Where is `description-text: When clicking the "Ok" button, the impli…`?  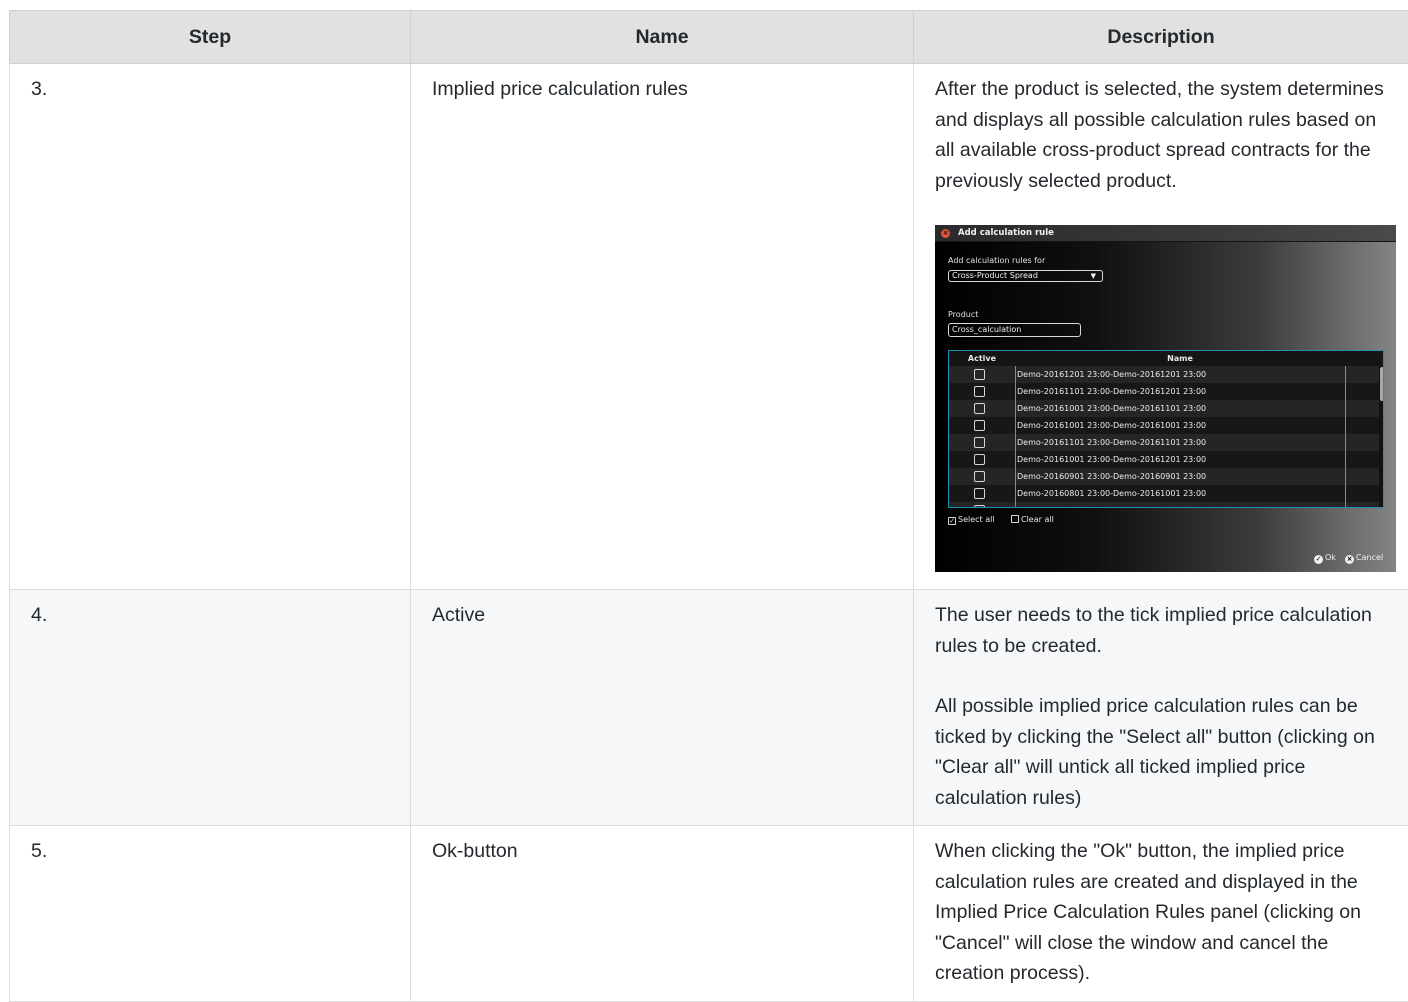 description-text: When clicking the "Ok" button, the impli… is located at coordinates (1161, 912).